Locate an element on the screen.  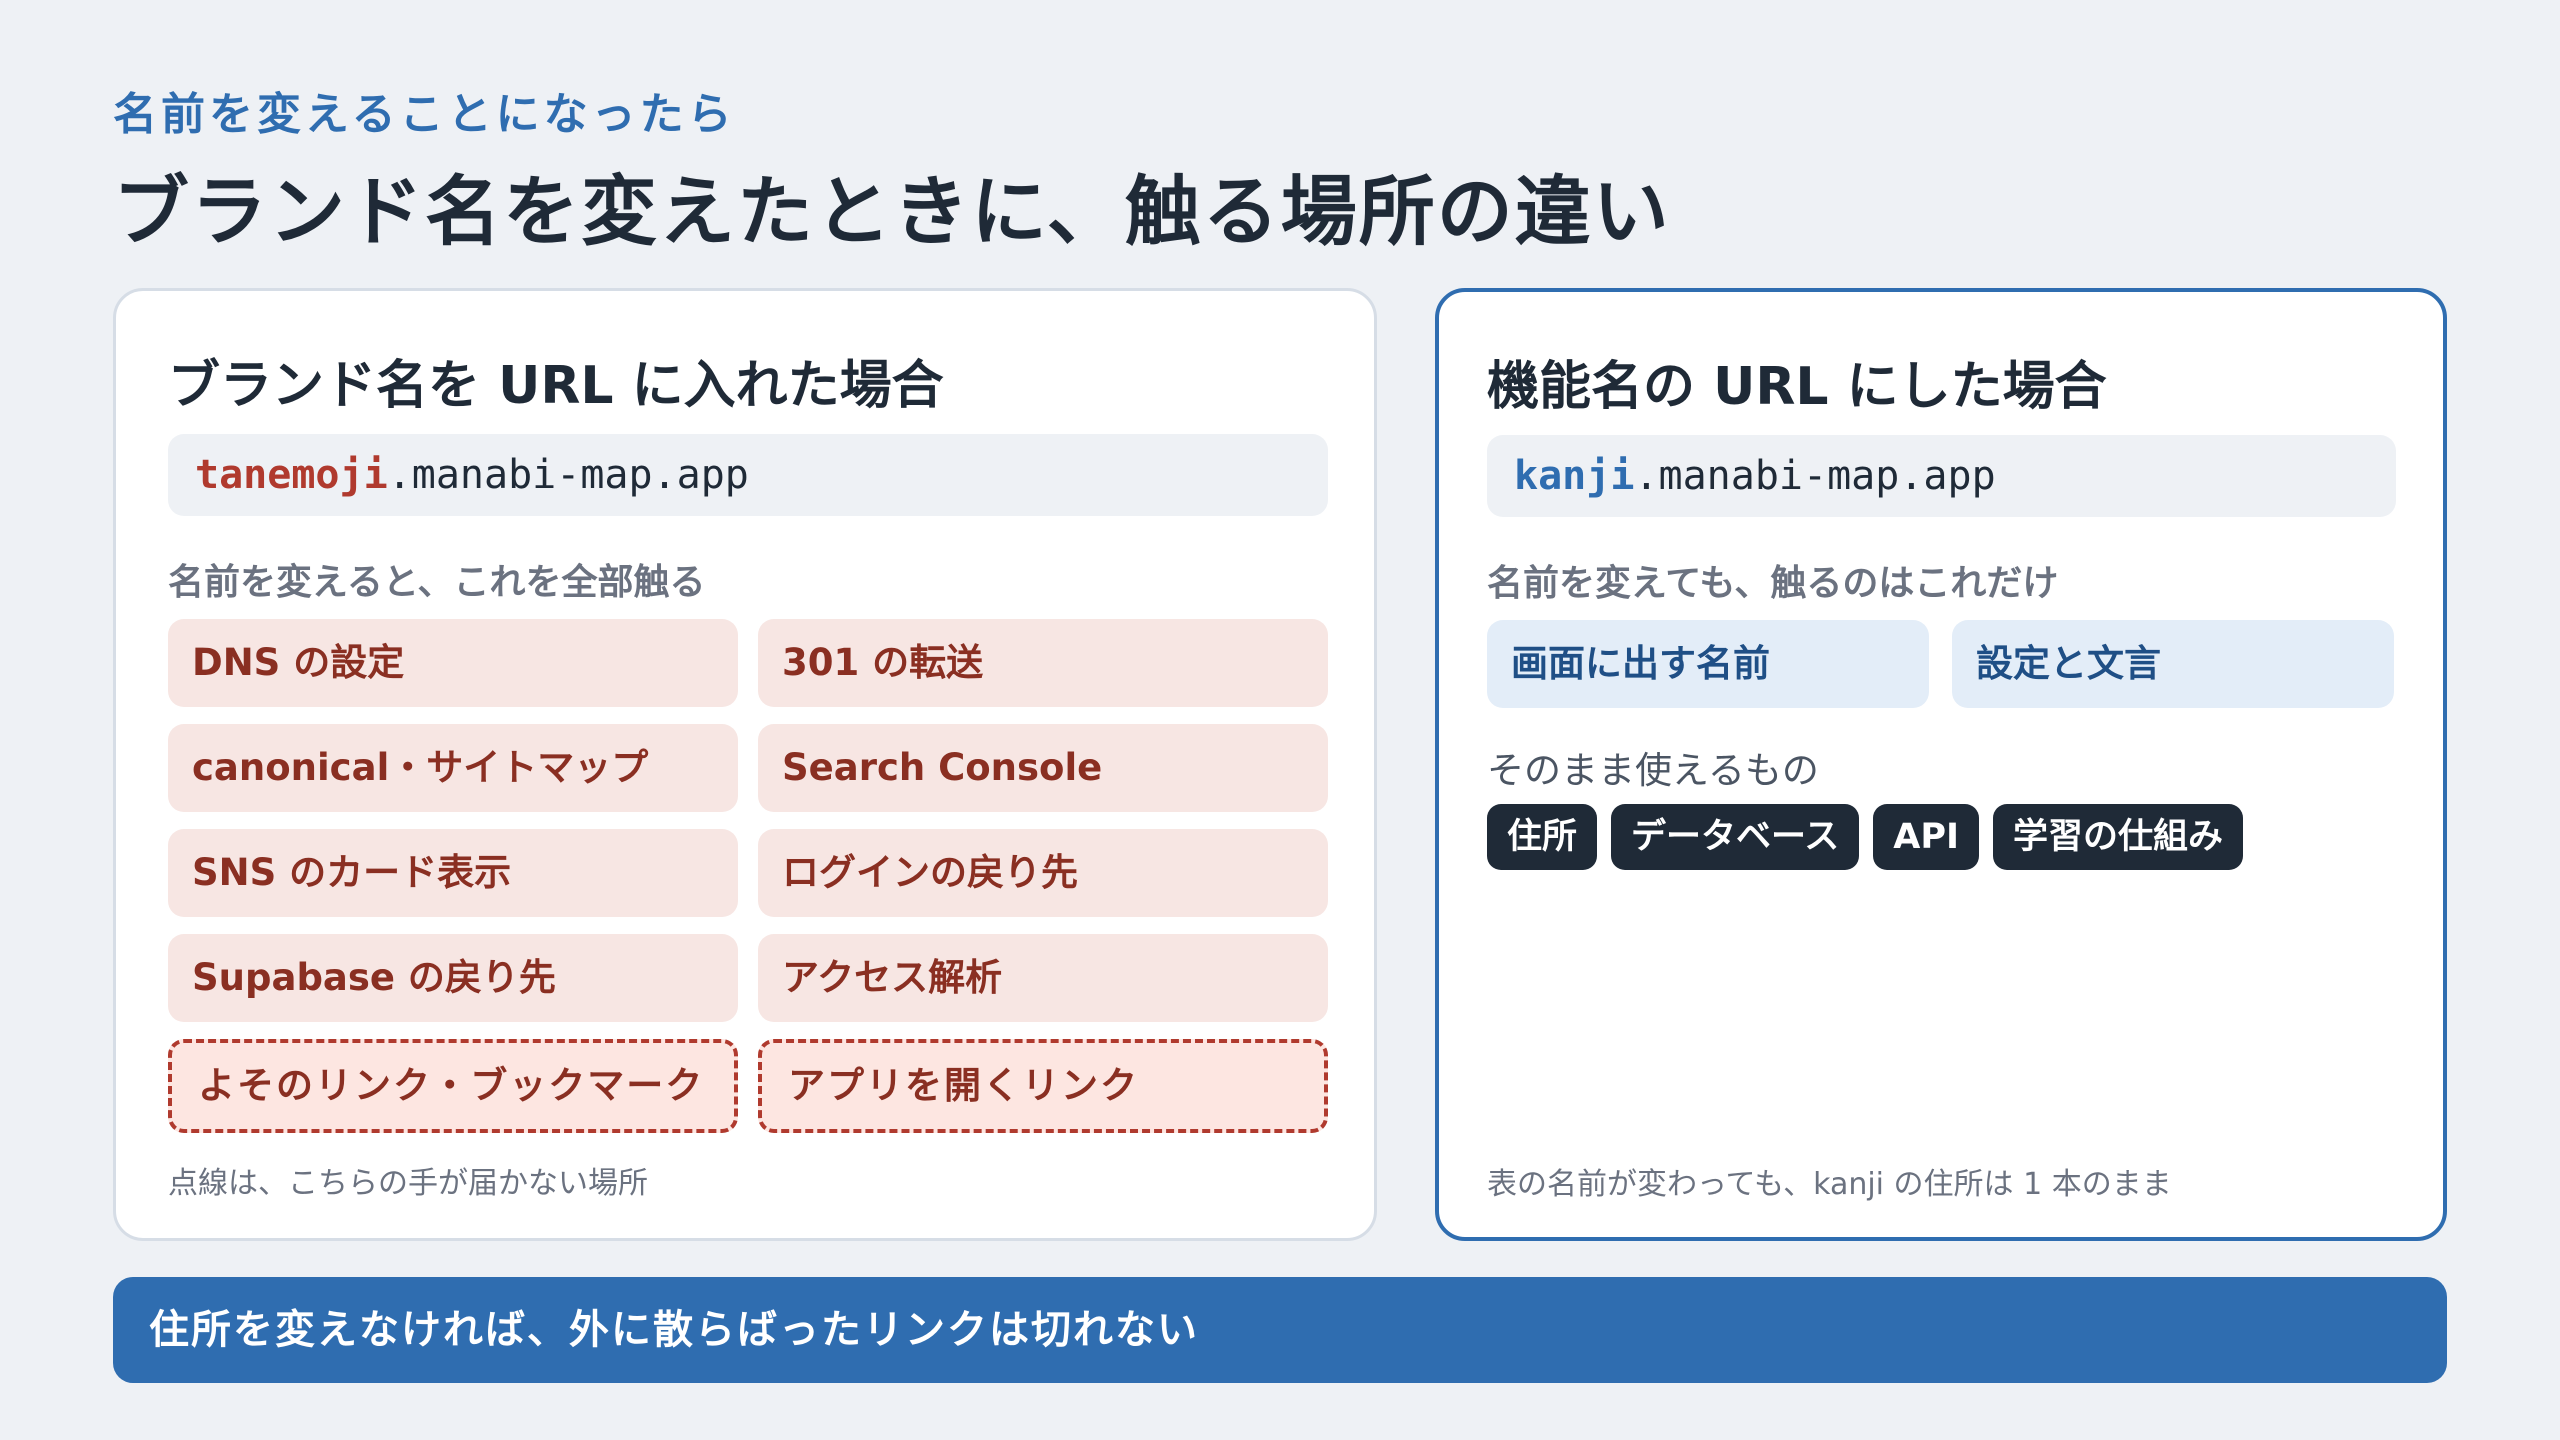
item-canonical: canonical・サイトマップ is located at coordinates (453, 768).